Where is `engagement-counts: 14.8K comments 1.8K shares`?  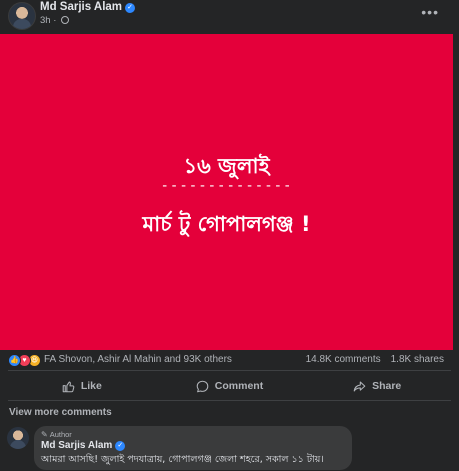
engagement-counts: 14.8K comments 1.8K shares is located at coordinates (375, 359).